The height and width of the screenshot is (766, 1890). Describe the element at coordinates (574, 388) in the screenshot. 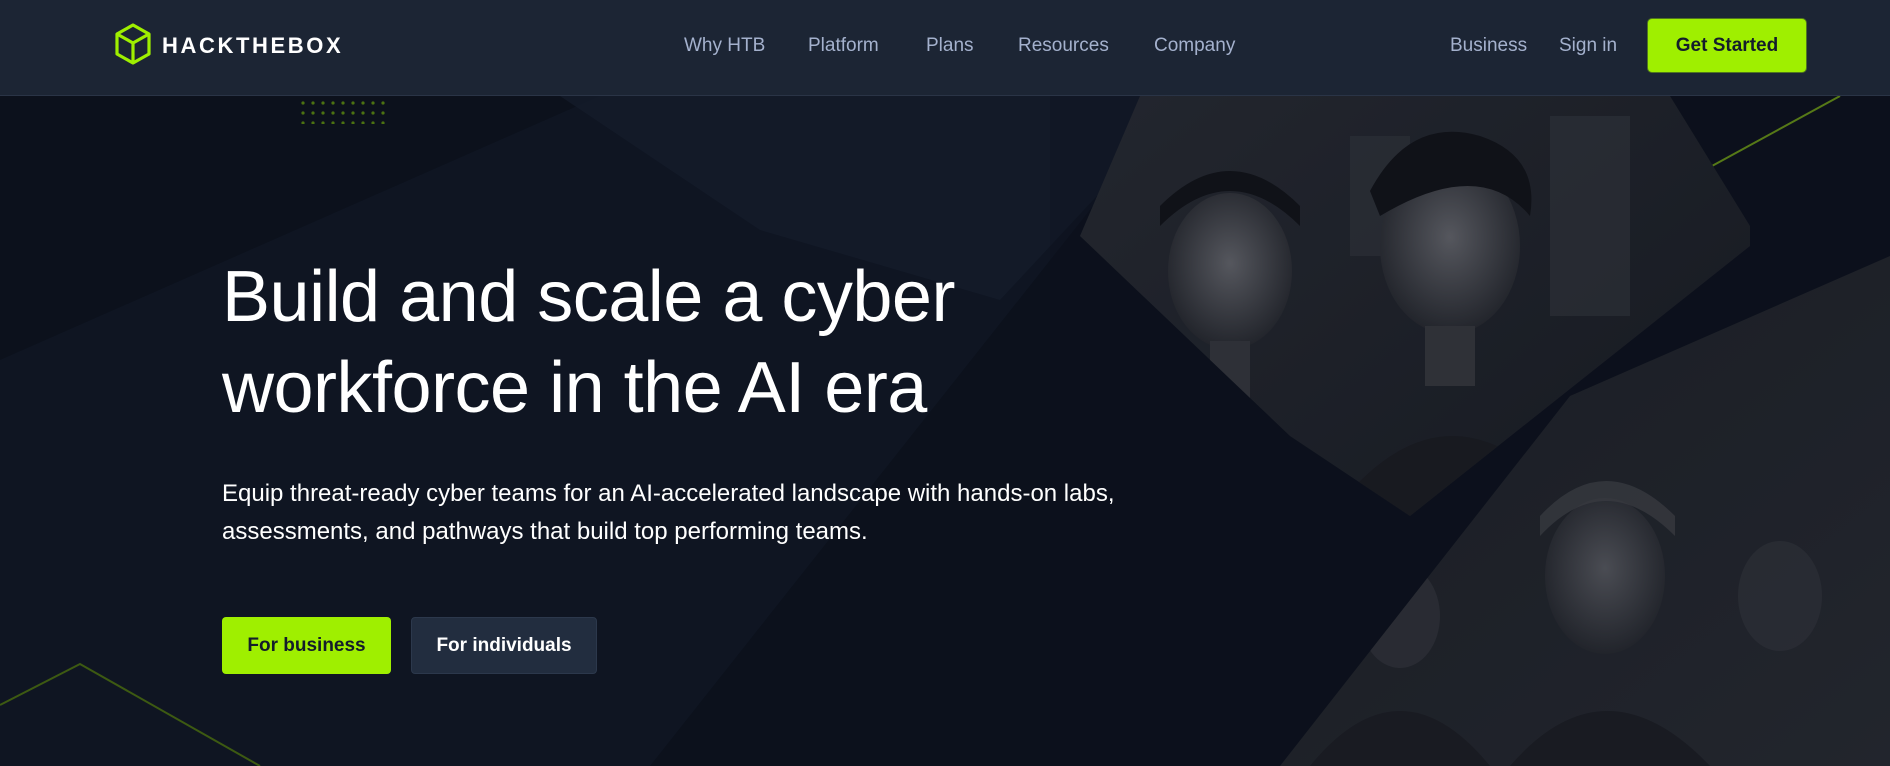

I see `hero-title-line2: workforce in the AI era` at that location.